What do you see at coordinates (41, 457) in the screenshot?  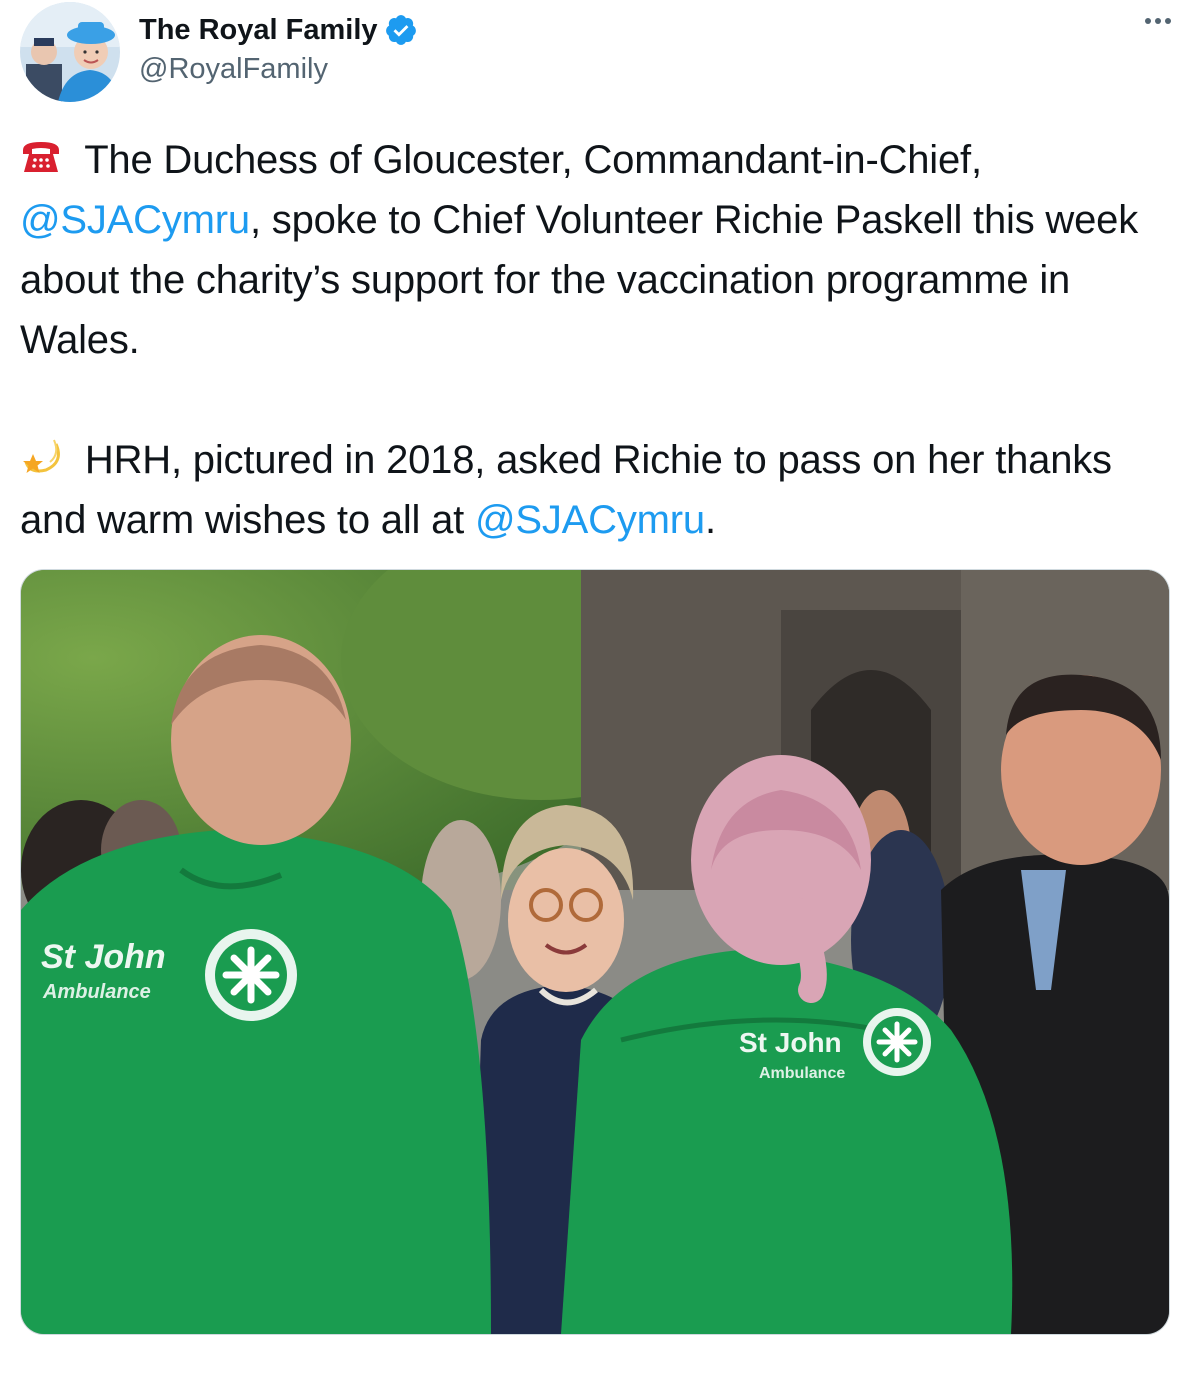 I see `dizzy-star-emoji-icon` at bounding box center [41, 457].